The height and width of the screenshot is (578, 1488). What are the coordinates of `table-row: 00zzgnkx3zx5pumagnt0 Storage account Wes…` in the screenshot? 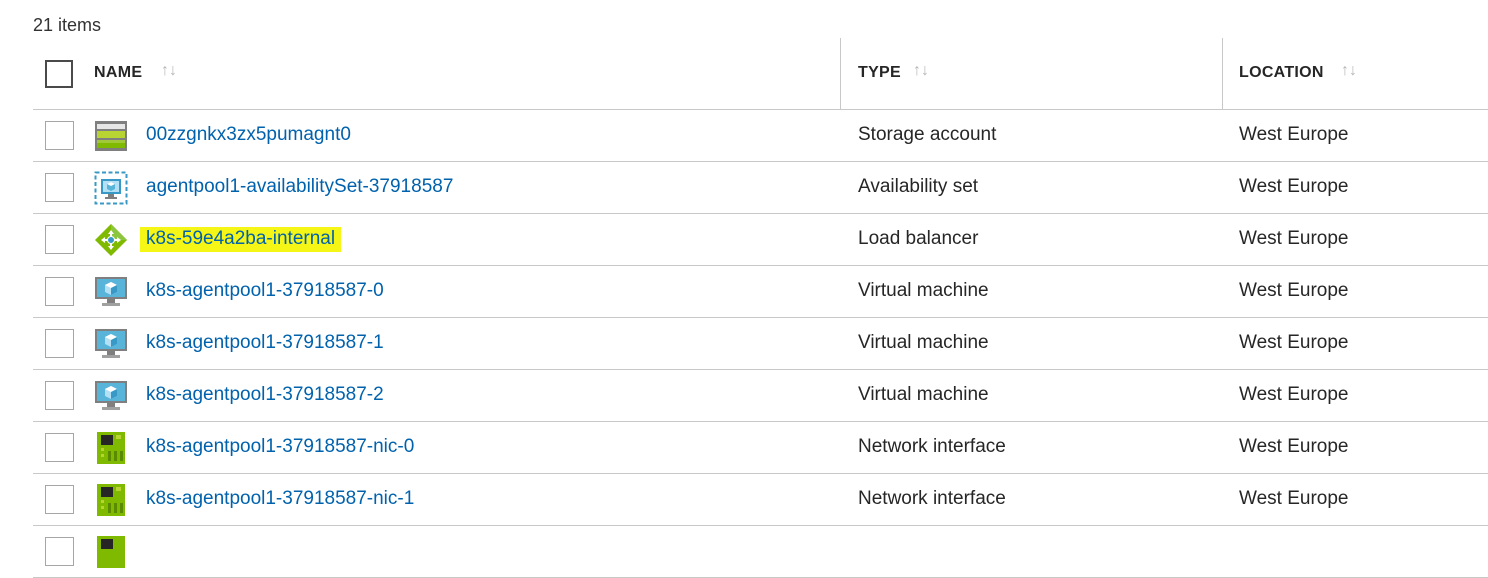 It's located at (760, 136).